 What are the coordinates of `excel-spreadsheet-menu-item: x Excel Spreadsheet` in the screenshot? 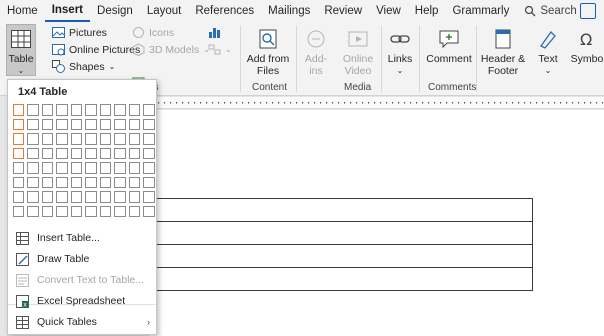 It's located at (85, 301).